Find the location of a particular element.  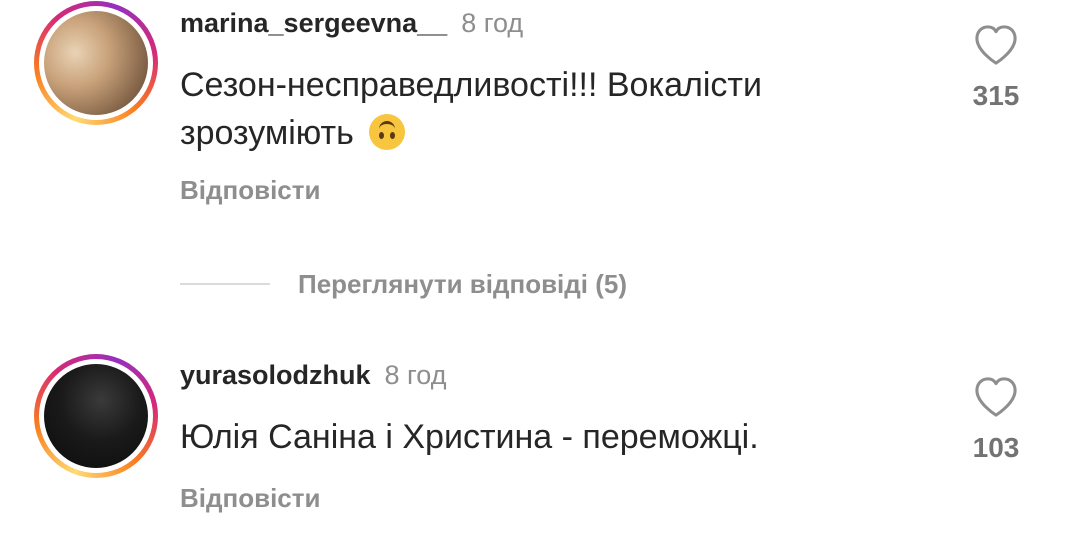

like-count: 315 is located at coordinates (996, 95).